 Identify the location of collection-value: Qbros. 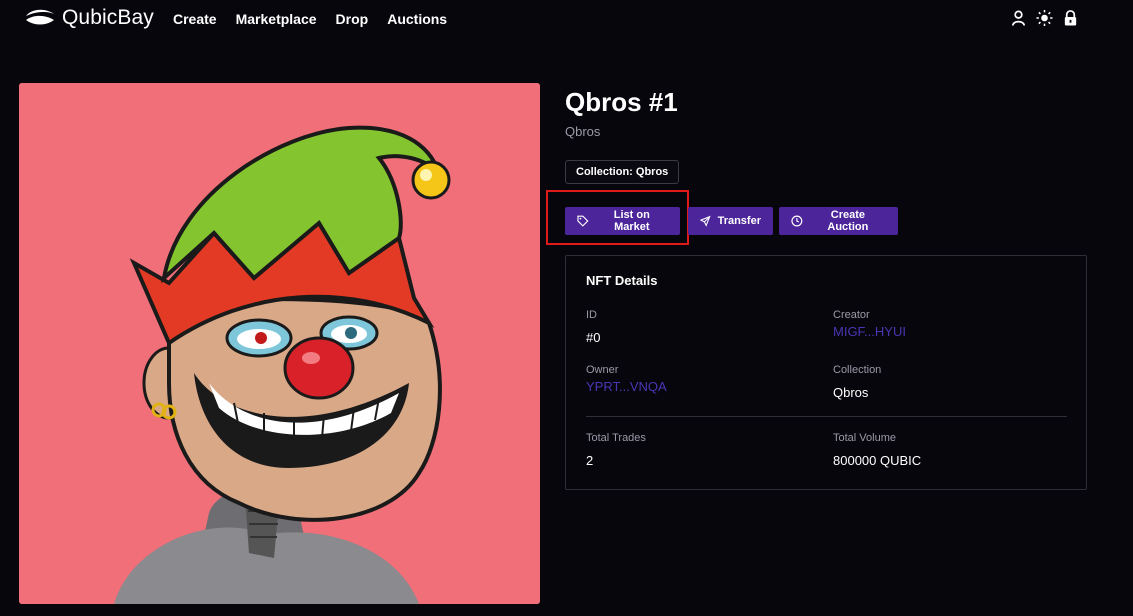
(851, 392).